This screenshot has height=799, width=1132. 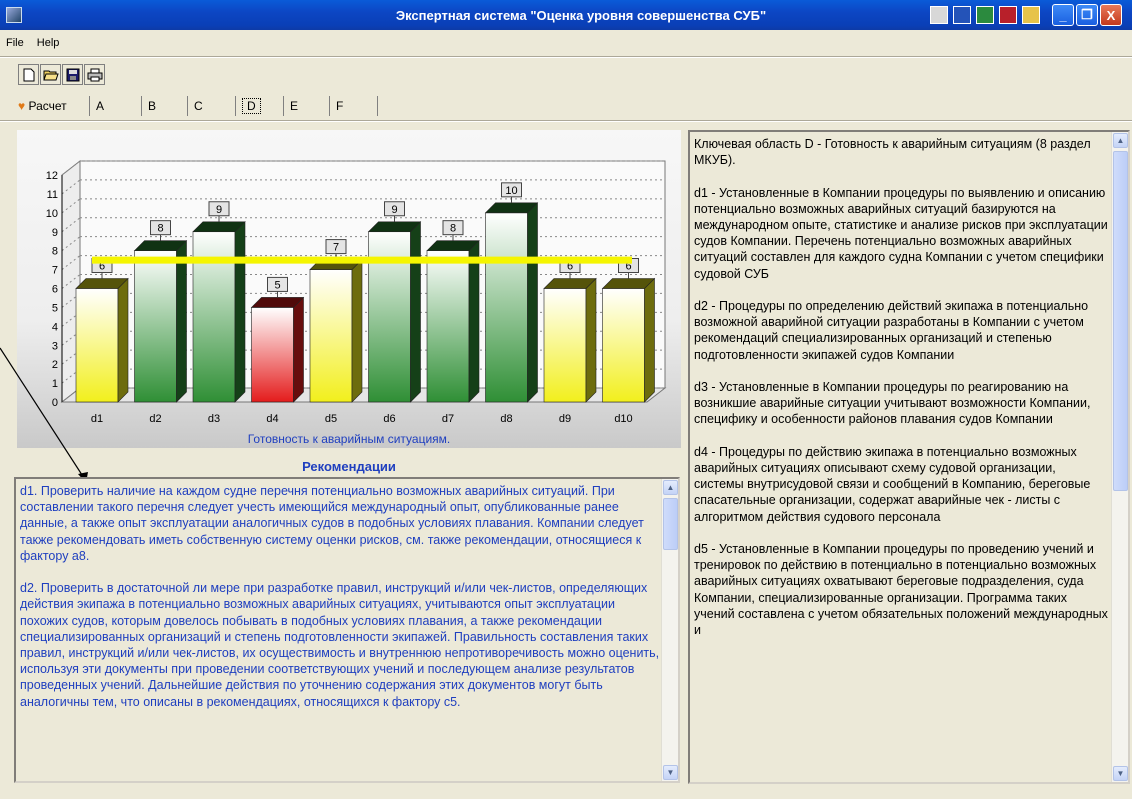 What do you see at coordinates (272, 419) in the screenshot?
I see `x-tick-label: d4` at bounding box center [272, 419].